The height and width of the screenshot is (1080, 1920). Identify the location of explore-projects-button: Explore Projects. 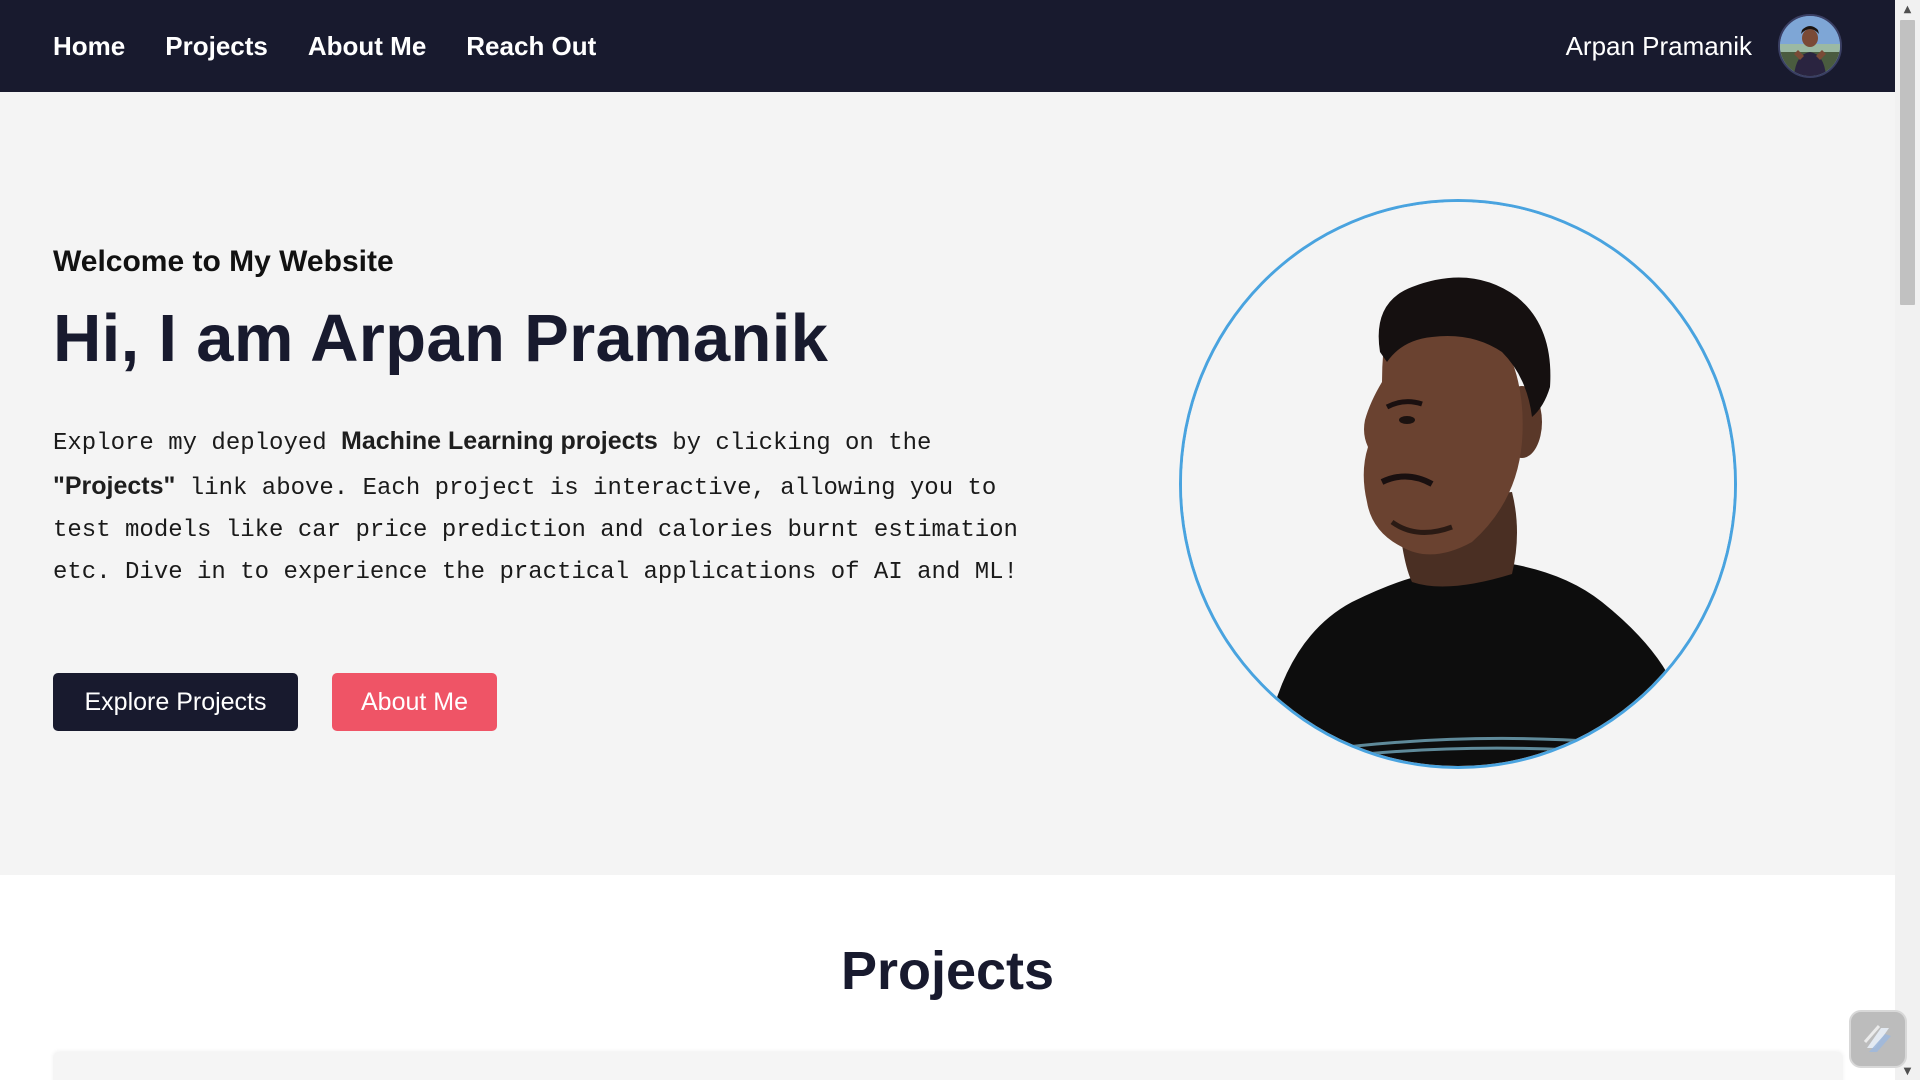
(175, 702).